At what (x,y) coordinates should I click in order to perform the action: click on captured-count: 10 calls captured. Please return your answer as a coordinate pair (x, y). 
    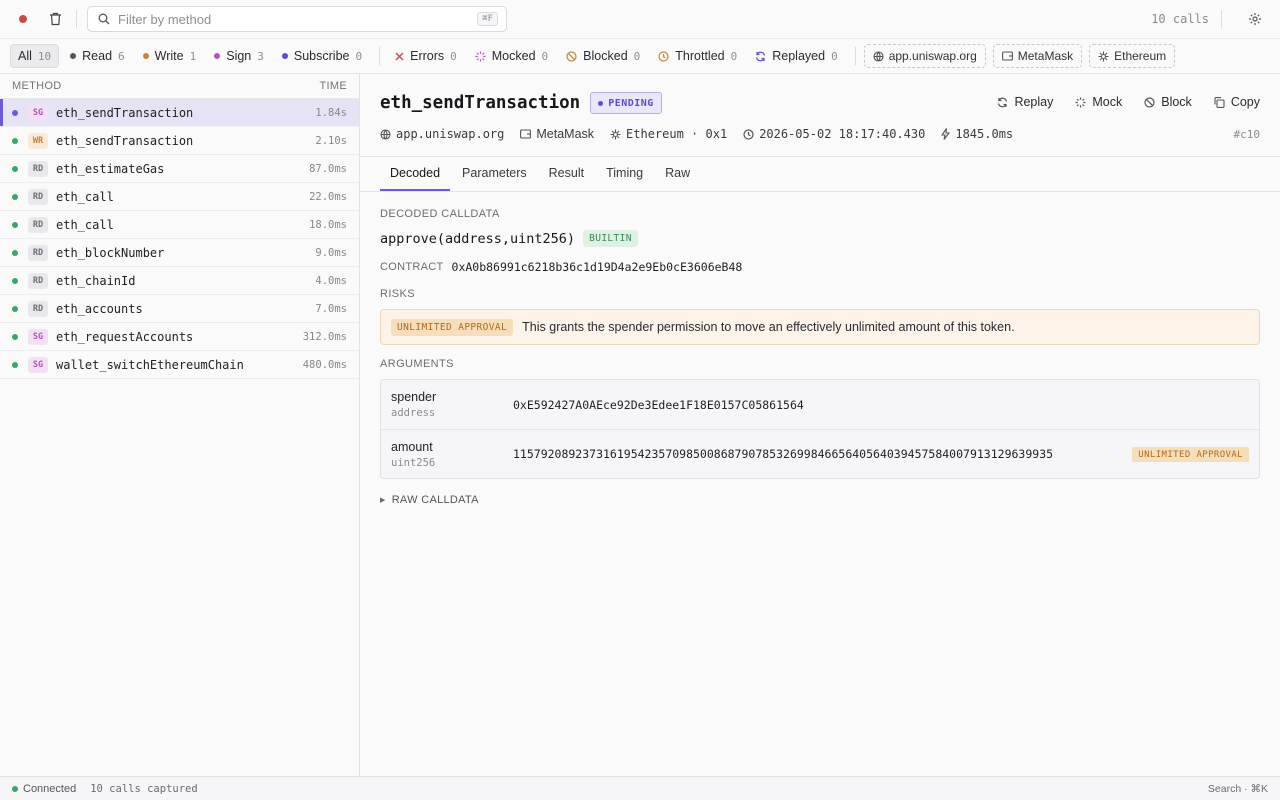
    Looking at the image, I should click on (144, 788).